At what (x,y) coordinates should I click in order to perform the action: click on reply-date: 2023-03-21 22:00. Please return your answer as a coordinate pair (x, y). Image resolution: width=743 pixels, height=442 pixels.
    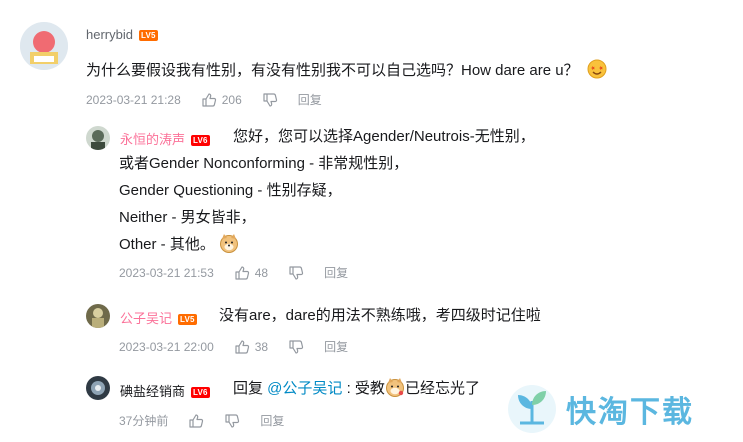
    Looking at the image, I should click on (166, 346).